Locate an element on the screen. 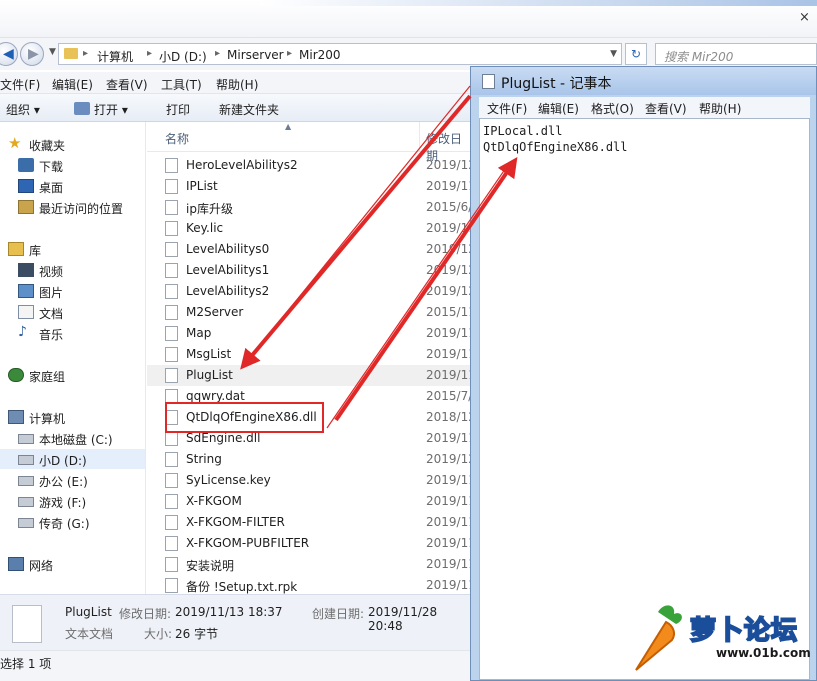 The image size is (817, 681). search-input: 搜索 Mir200 is located at coordinates (736, 54).